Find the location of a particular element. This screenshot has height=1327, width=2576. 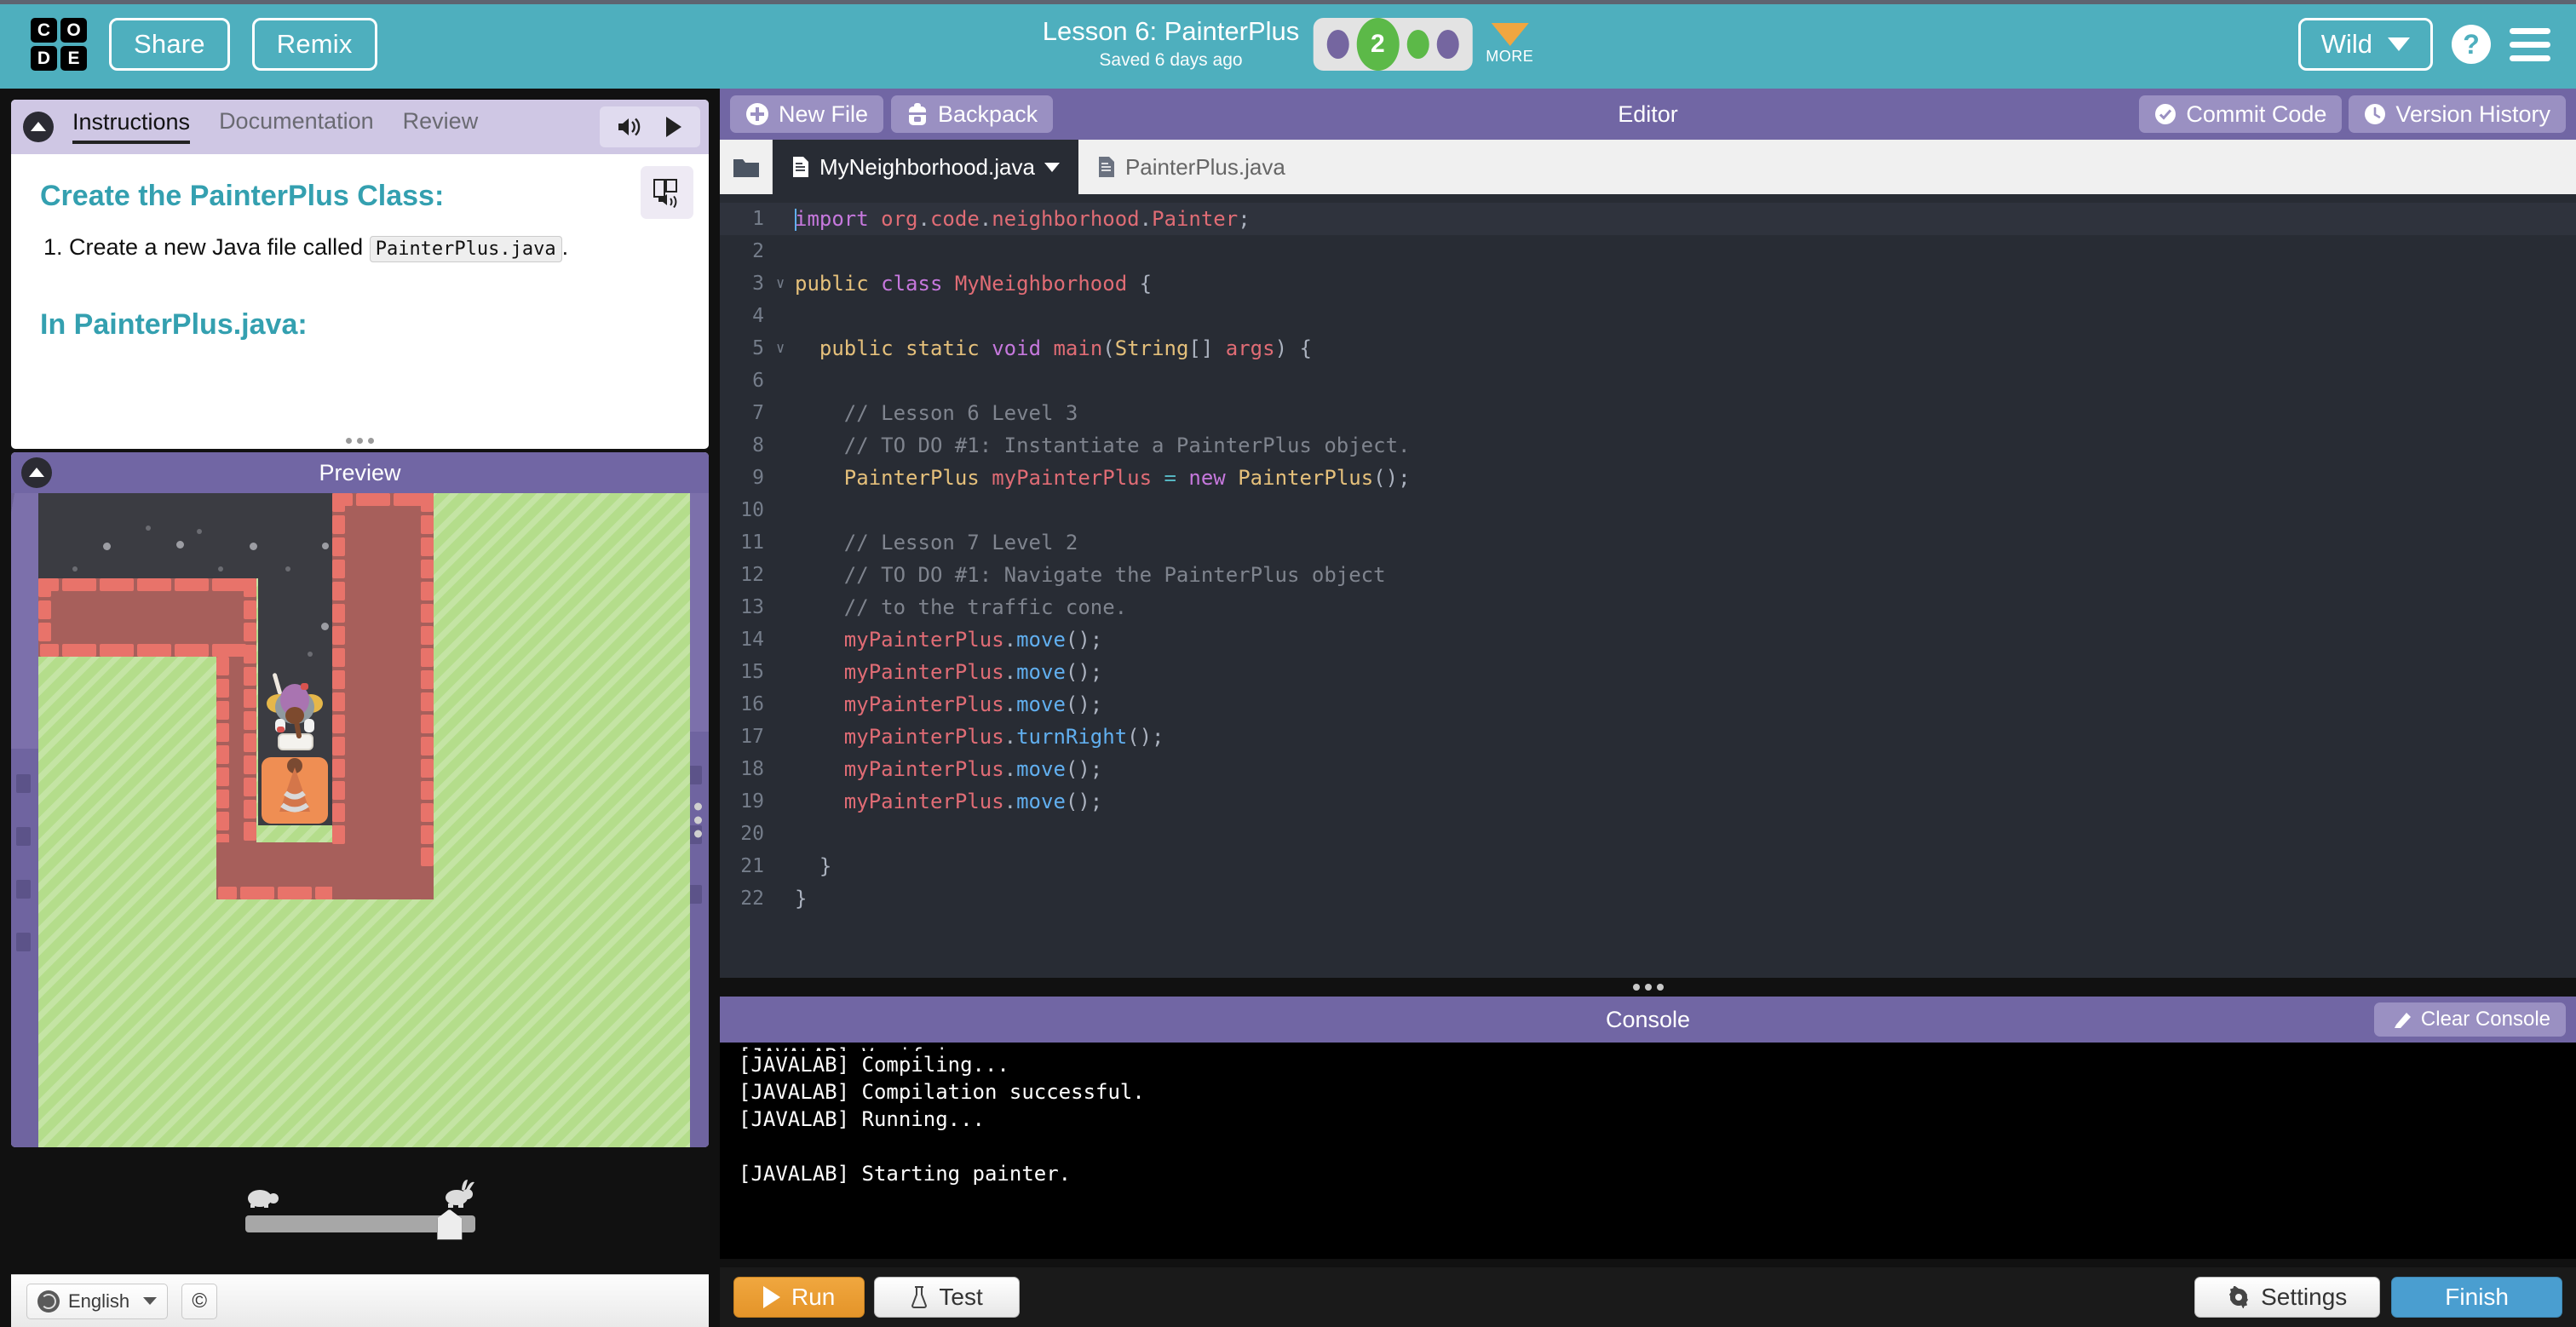

step-1-period: . is located at coordinates (565, 247).